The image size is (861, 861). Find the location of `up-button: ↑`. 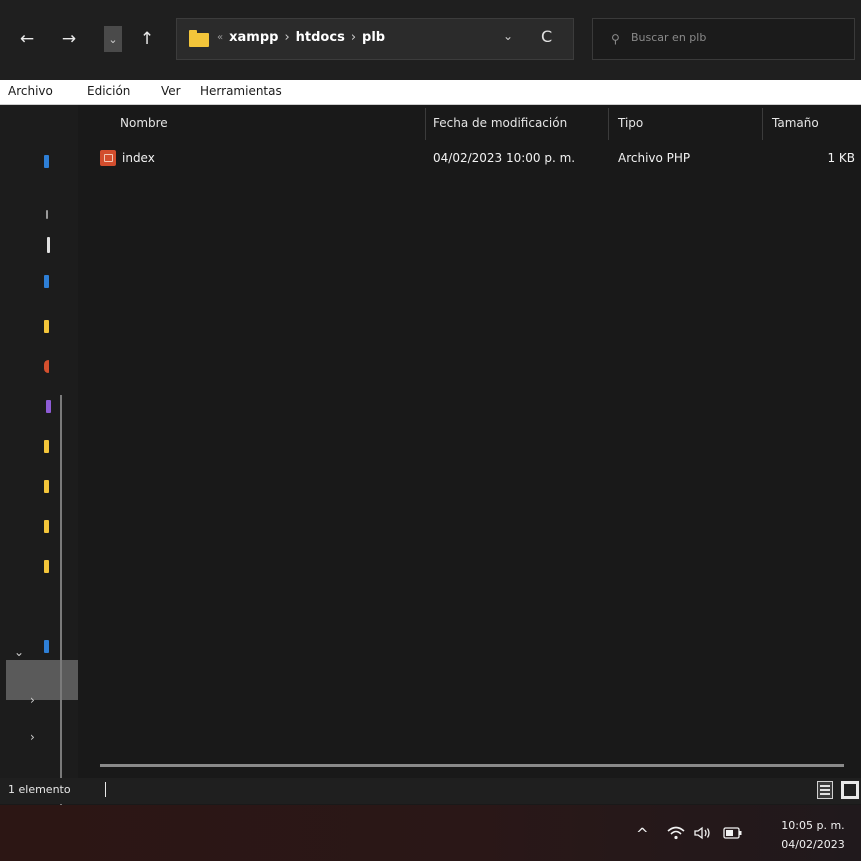

up-button: ↑ is located at coordinates (147, 39).